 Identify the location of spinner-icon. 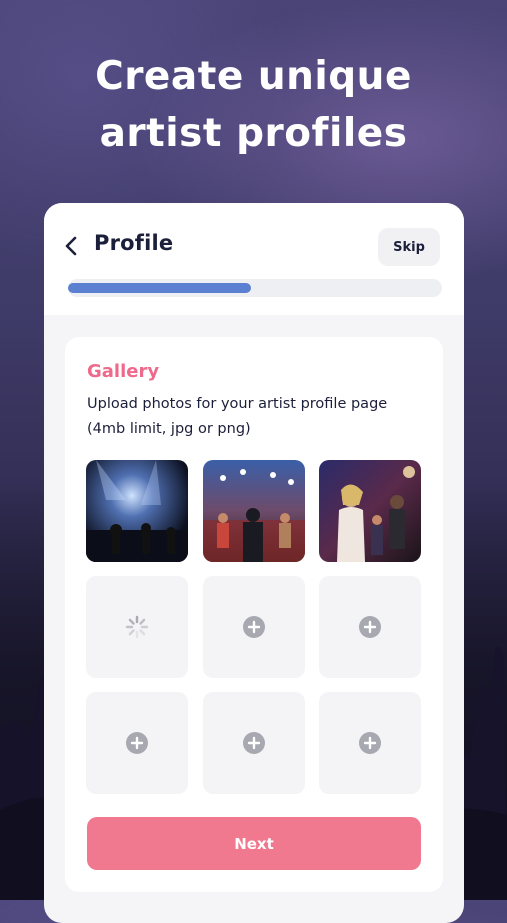
(137, 627).